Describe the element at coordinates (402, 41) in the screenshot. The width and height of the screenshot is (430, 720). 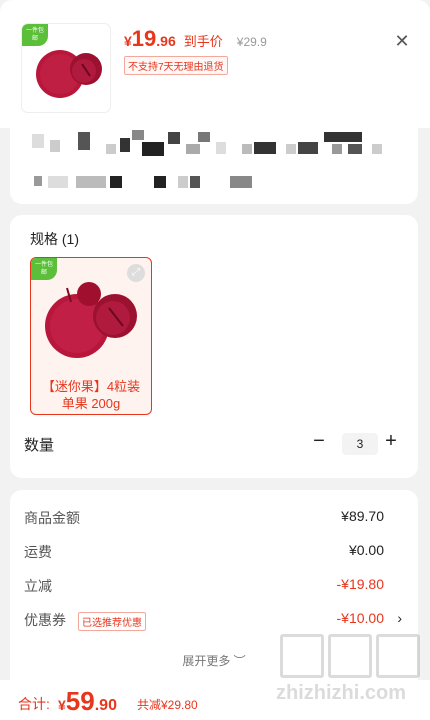
I see `close-icon: ✕` at that location.